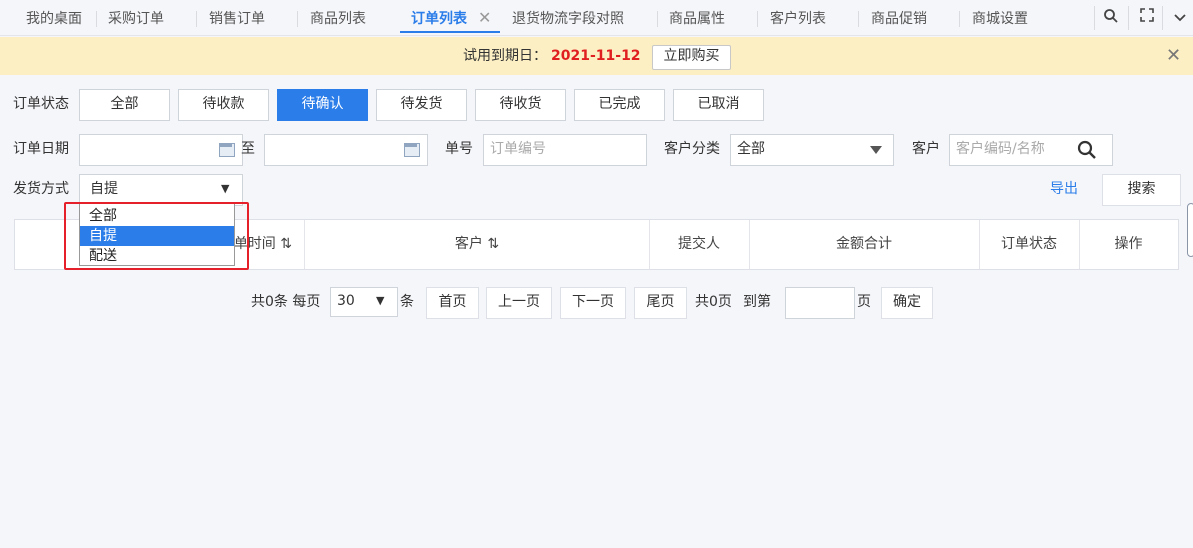 This screenshot has height=548, width=1193. Describe the element at coordinates (477, 244) in the screenshot. I see `column-header-customer: 客户 ⇅` at that location.